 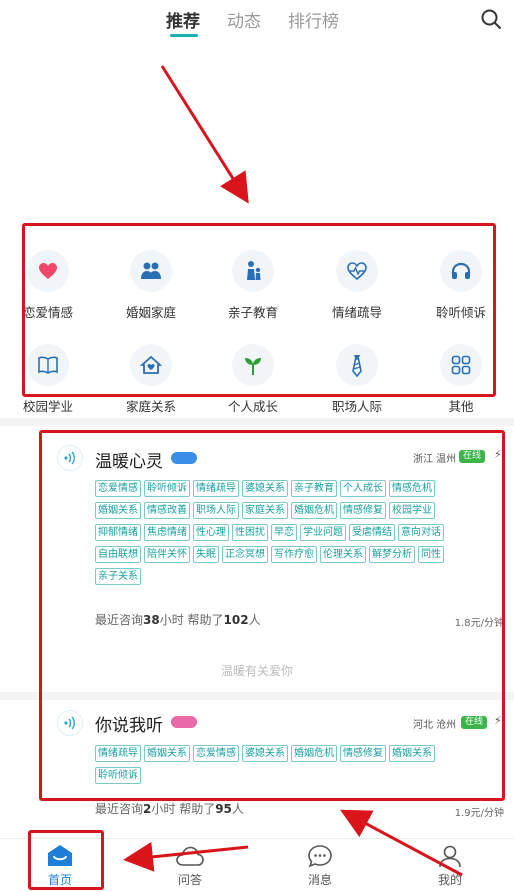 What do you see at coordinates (216, 510) in the screenshot?
I see `tag: 职场人际` at bounding box center [216, 510].